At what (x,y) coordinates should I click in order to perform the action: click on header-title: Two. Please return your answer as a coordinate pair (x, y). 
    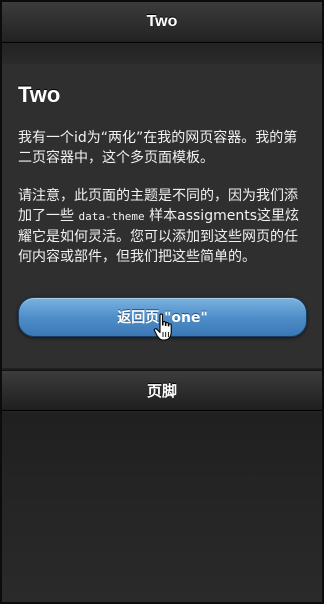
    Looking at the image, I should click on (162, 21).